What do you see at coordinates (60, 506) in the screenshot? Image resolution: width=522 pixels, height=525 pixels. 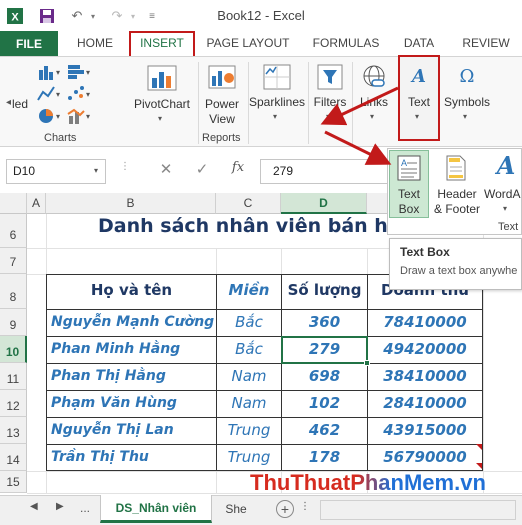 I see `next-sheet-icon: ▶` at bounding box center [60, 506].